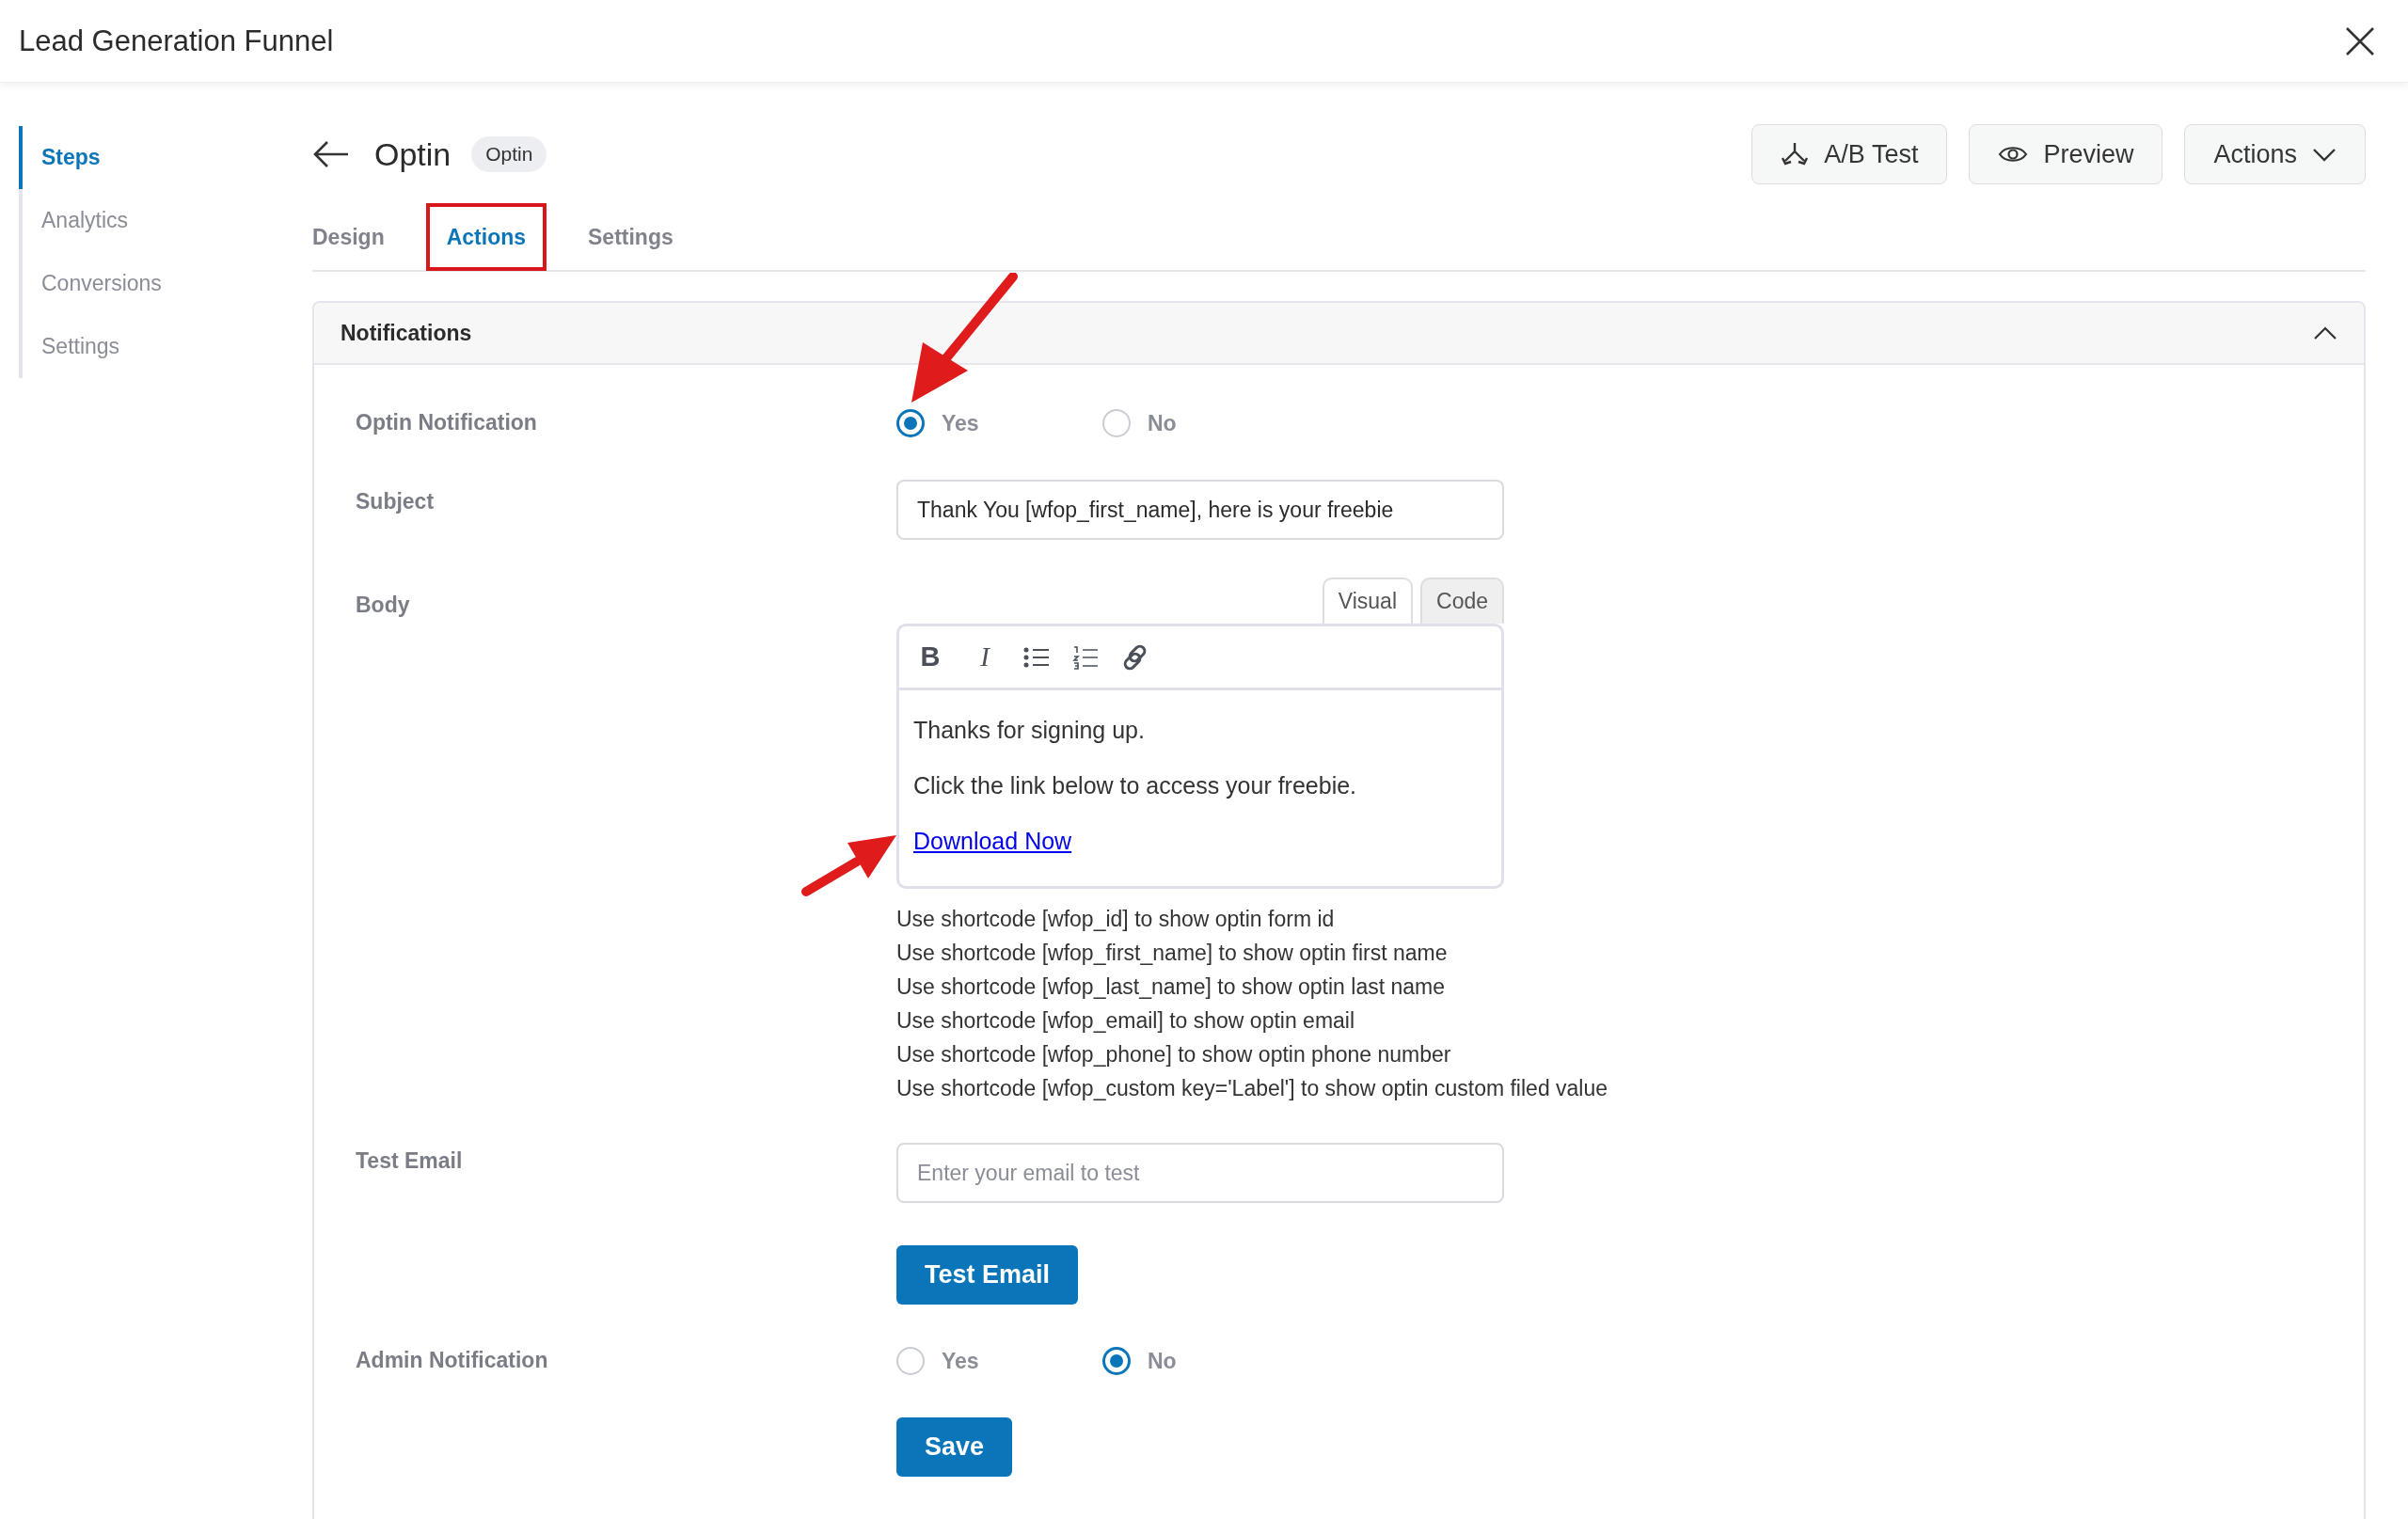 The height and width of the screenshot is (1519, 2408). I want to click on page-title: Optin, so click(413, 154).